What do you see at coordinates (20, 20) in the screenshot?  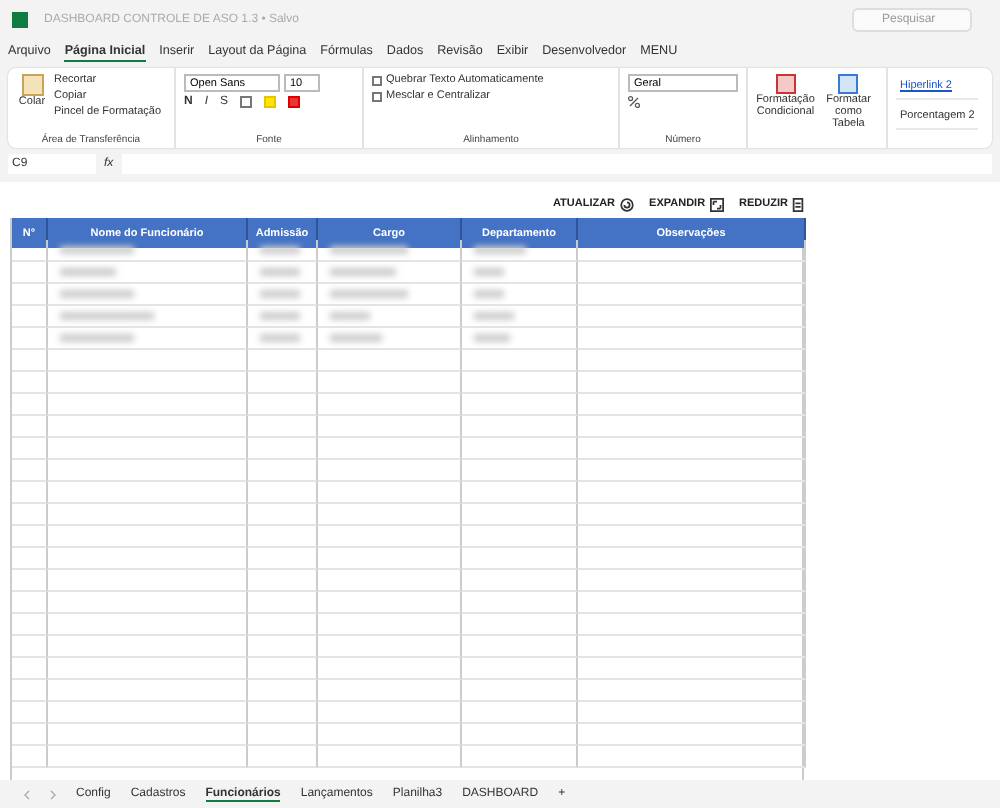 I see `app-icon` at bounding box center [20, 20].